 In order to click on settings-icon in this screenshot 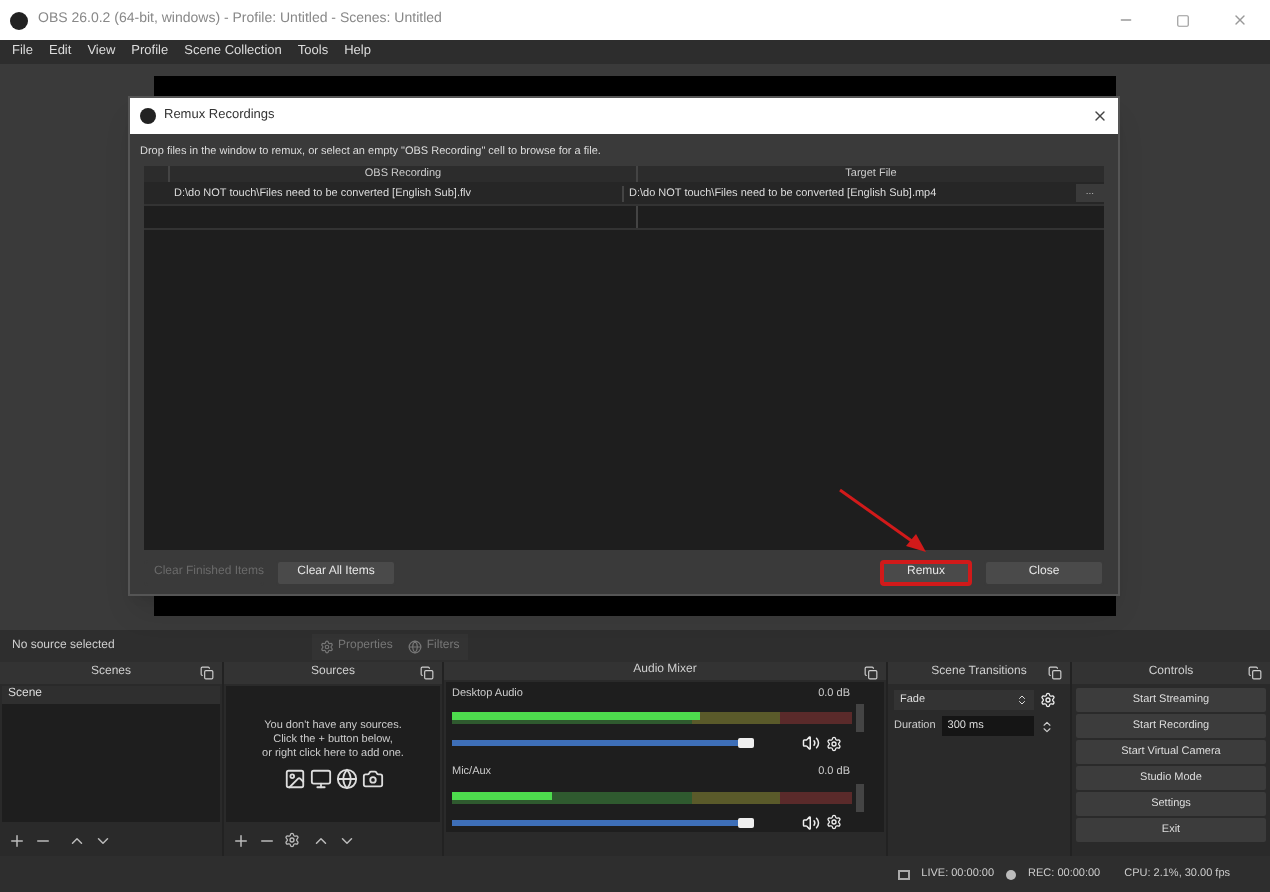, I will do `click(292, 840)`.